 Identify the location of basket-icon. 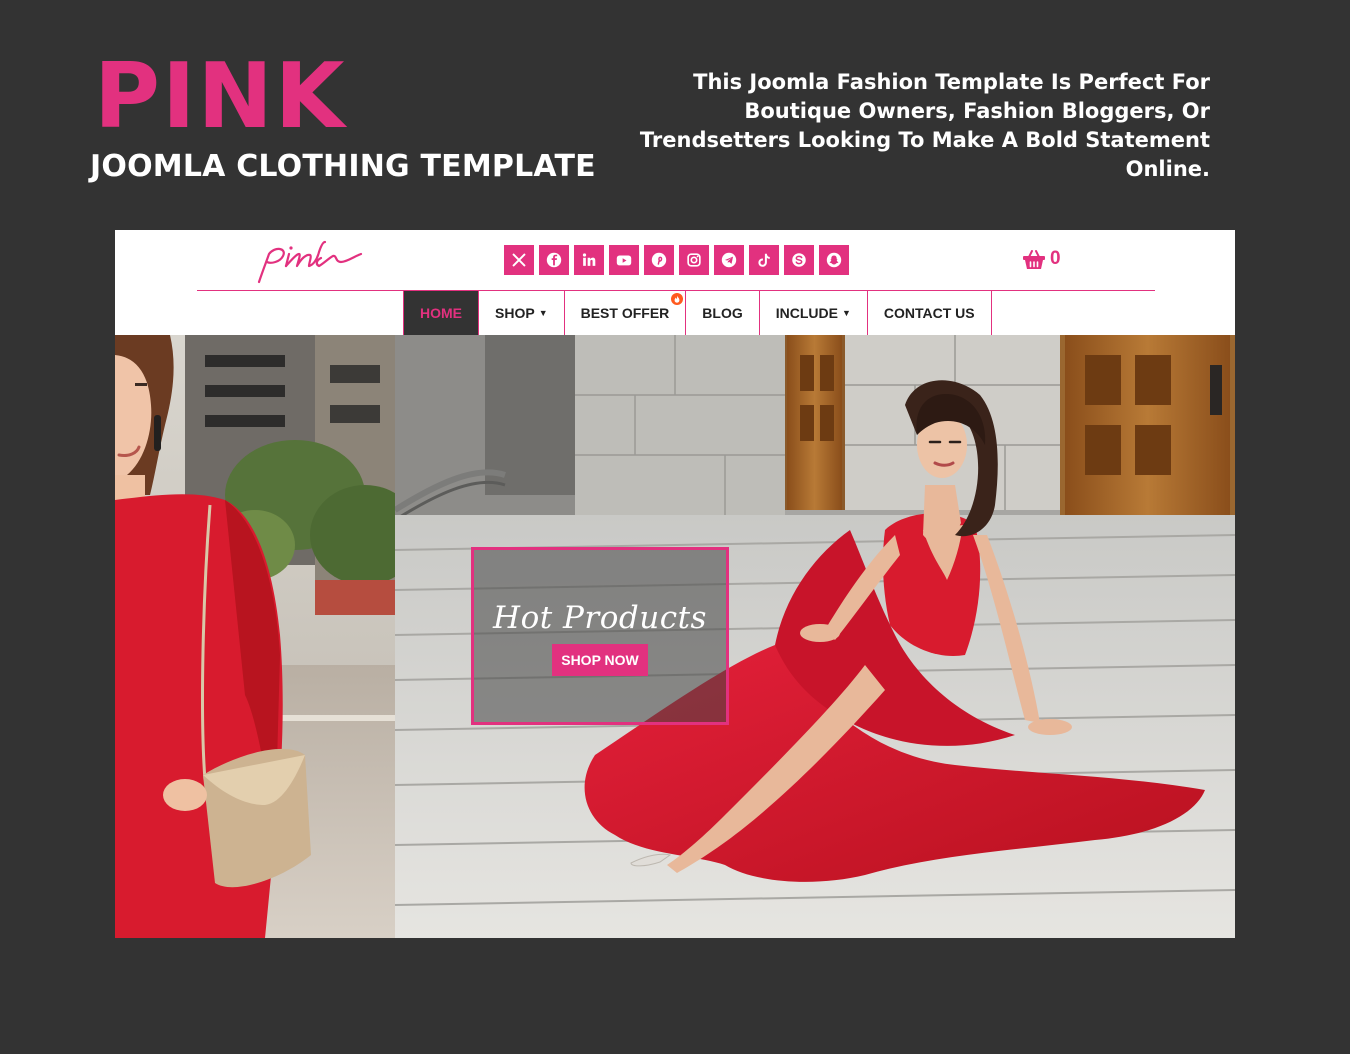
(1034, 259).